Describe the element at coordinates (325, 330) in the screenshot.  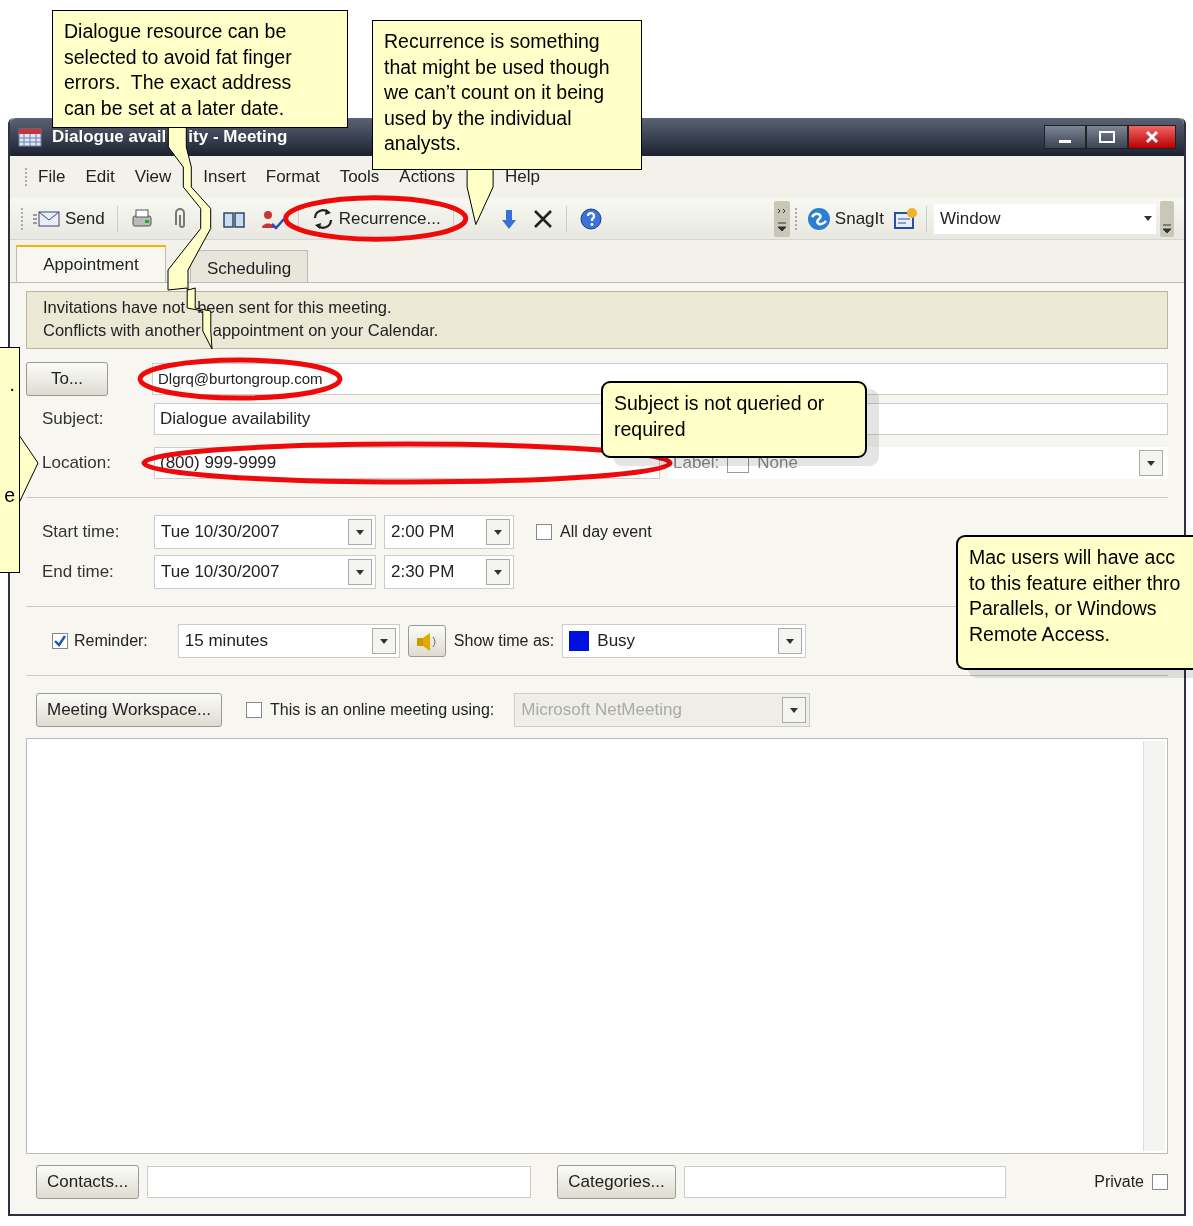
I see `info-message: appointment on your Calendar.` at that location.